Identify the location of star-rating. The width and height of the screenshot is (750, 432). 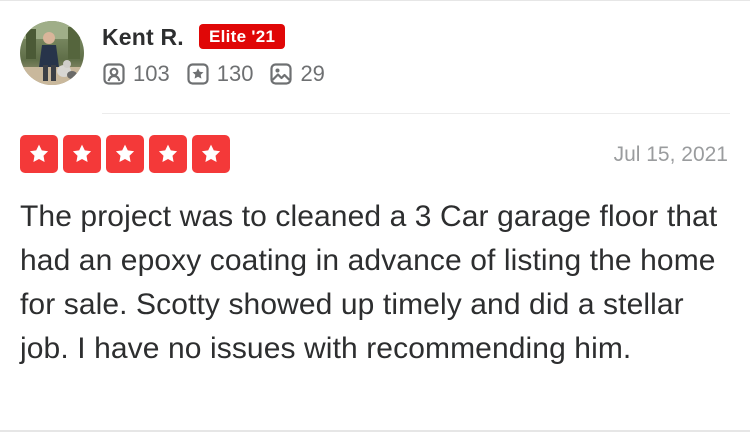
(127, 154).